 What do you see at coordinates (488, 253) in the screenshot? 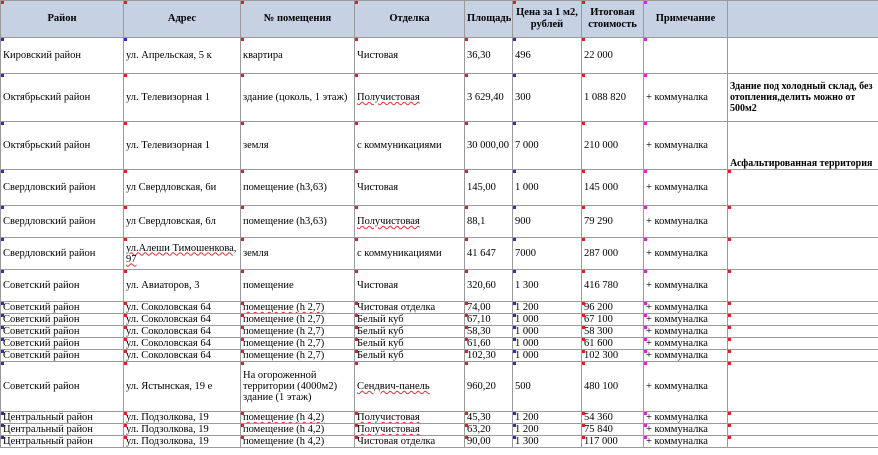
I see `cell-area: 41 647` at bounding box center [488, 253].